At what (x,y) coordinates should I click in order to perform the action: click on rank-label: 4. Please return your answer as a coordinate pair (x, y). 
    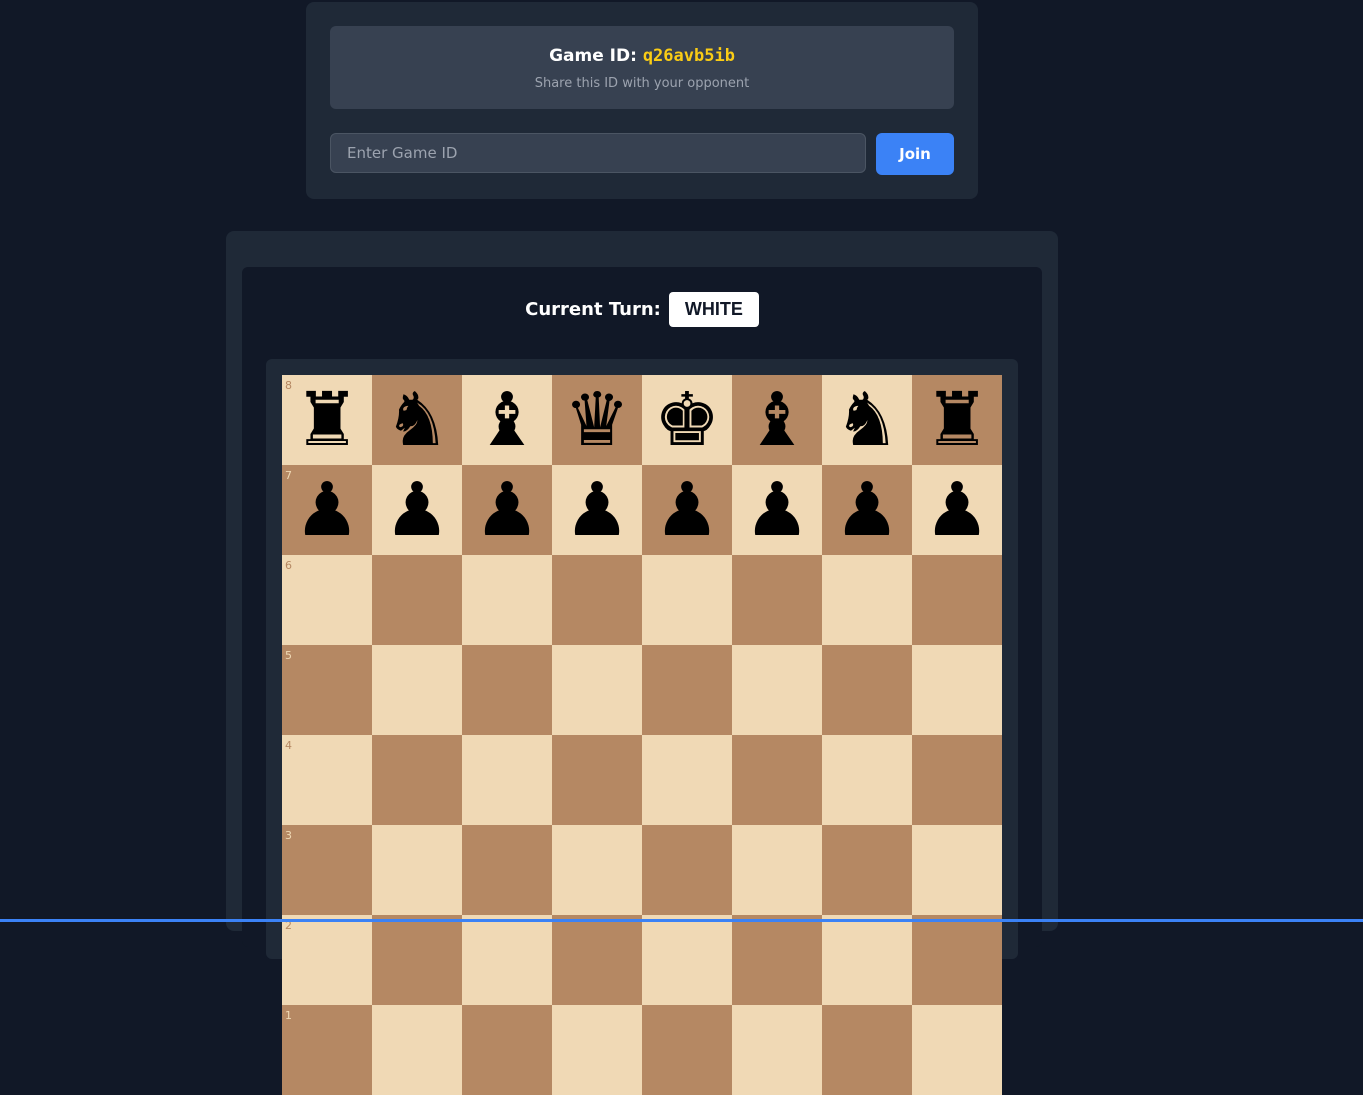
    Looking at the image, I should click on (288, 745).